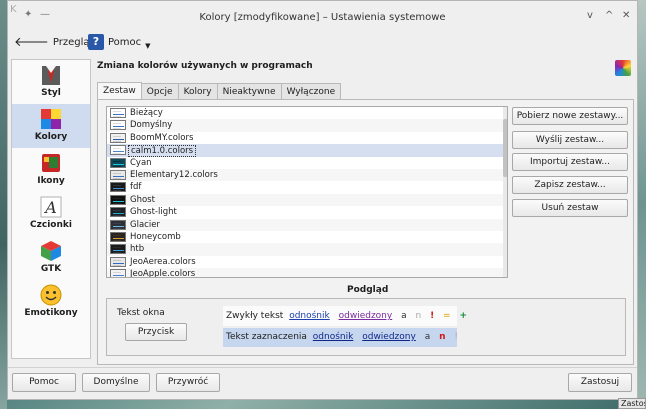 The image size is (646, 409). What do you see at coordinates (51, 181) in the screenshot?
I see `sidebar-item-label: Ikony` at bounding box center [51, 181].